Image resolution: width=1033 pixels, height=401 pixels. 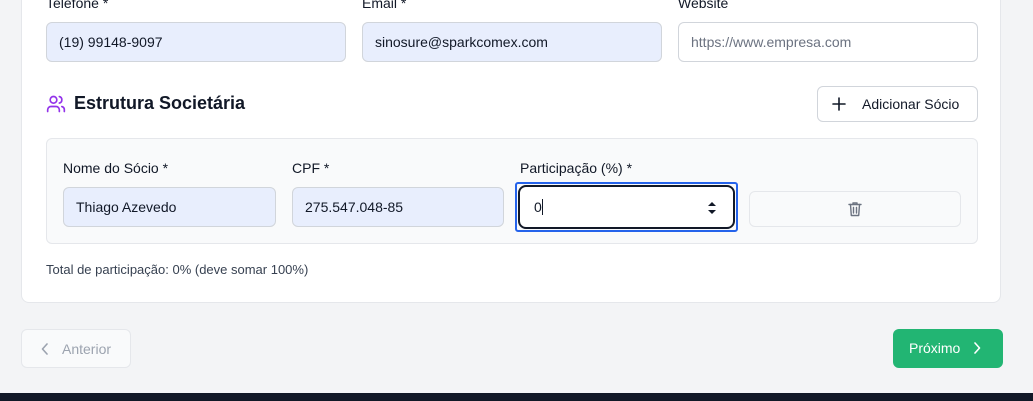 I want to click on remove-partner-button, so click(x=855, y=209).